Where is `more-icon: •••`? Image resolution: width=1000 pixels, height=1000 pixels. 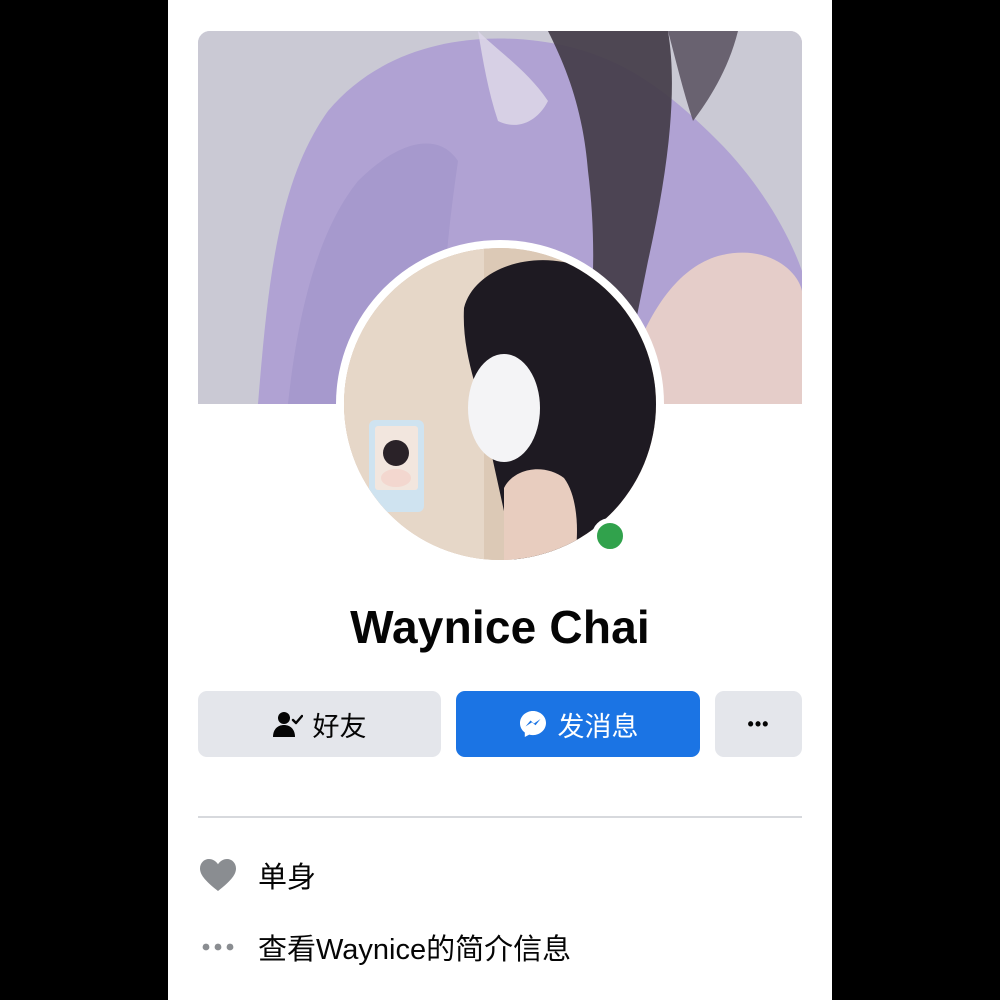 more-icon: ••• is located at coordinates (758, 723).